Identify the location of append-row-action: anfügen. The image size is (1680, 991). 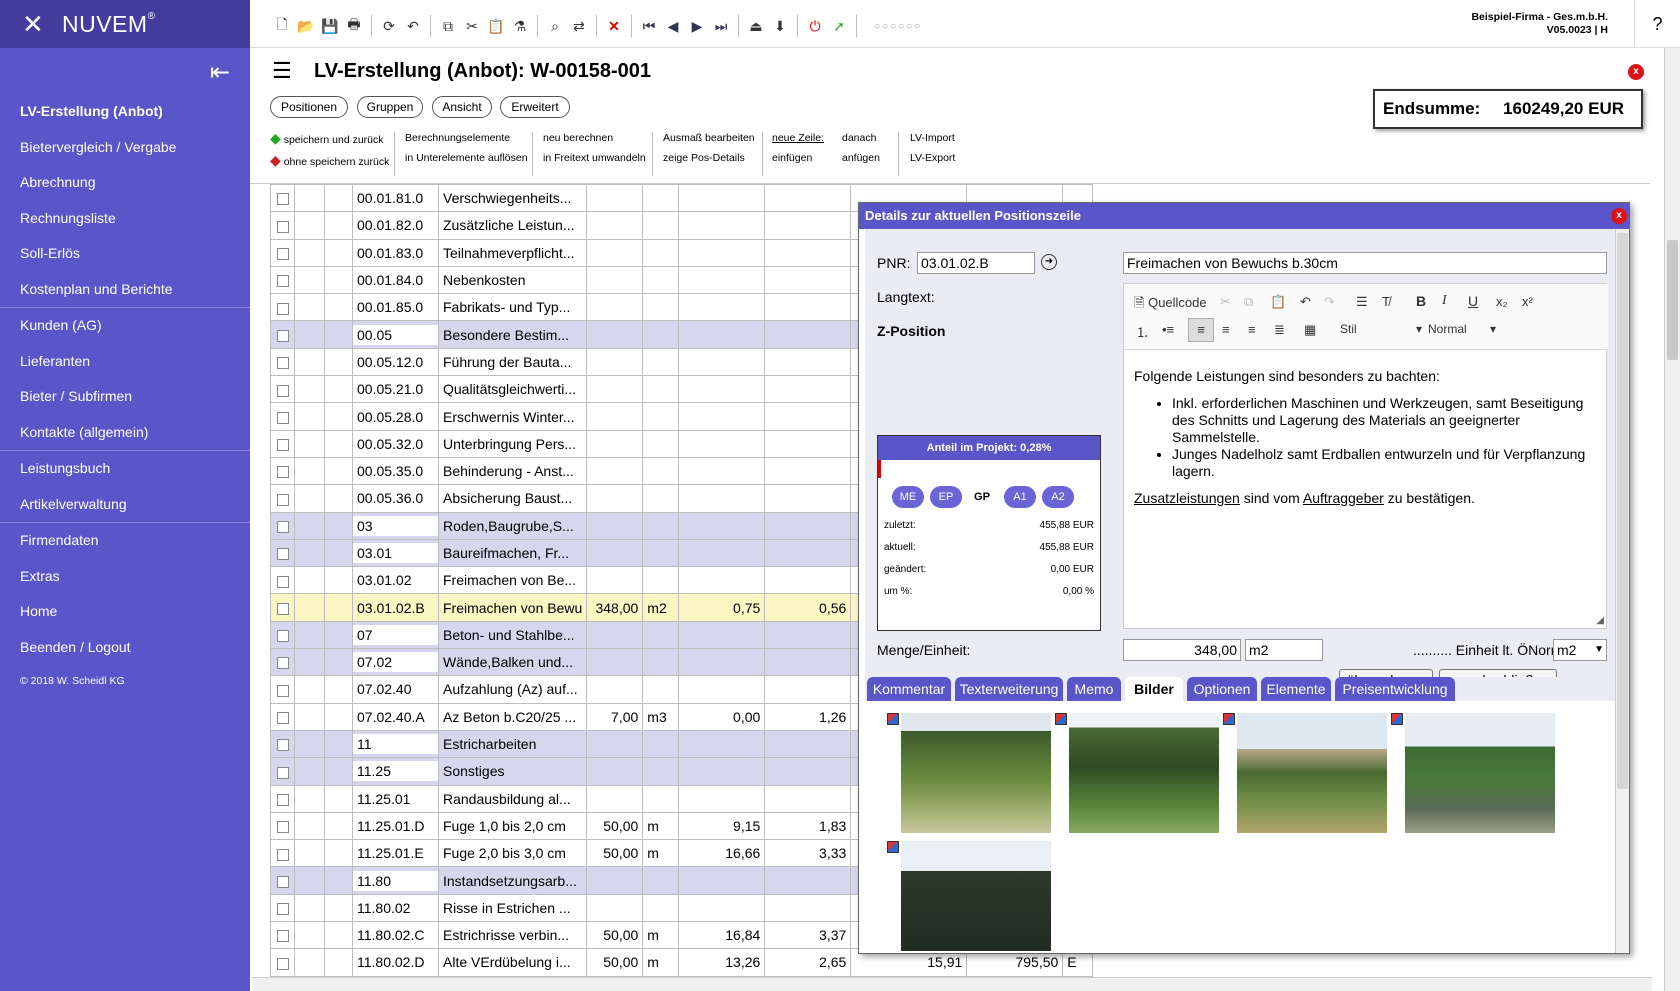
(861, 158).